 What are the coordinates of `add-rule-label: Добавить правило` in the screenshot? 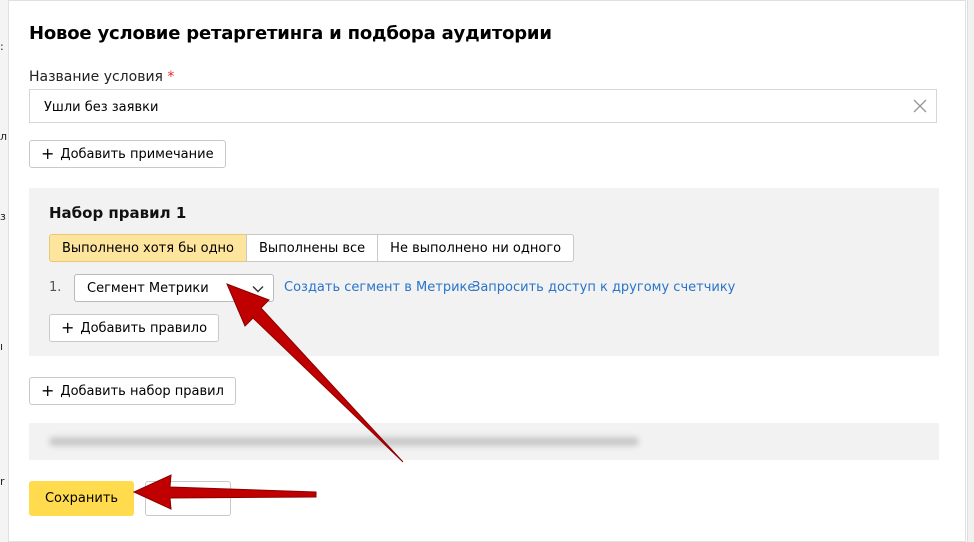 It's located at (144, 328).